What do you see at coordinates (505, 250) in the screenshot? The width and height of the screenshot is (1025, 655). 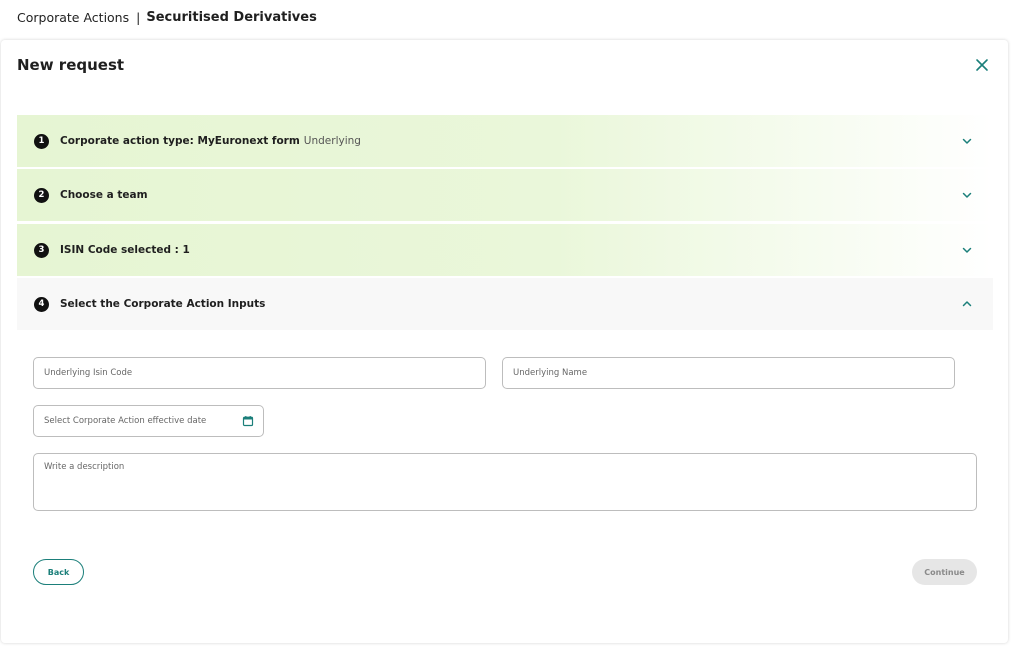 I see `step-3-header: 3 ISIN Code selected : 1` at bounding box center [505, 250].